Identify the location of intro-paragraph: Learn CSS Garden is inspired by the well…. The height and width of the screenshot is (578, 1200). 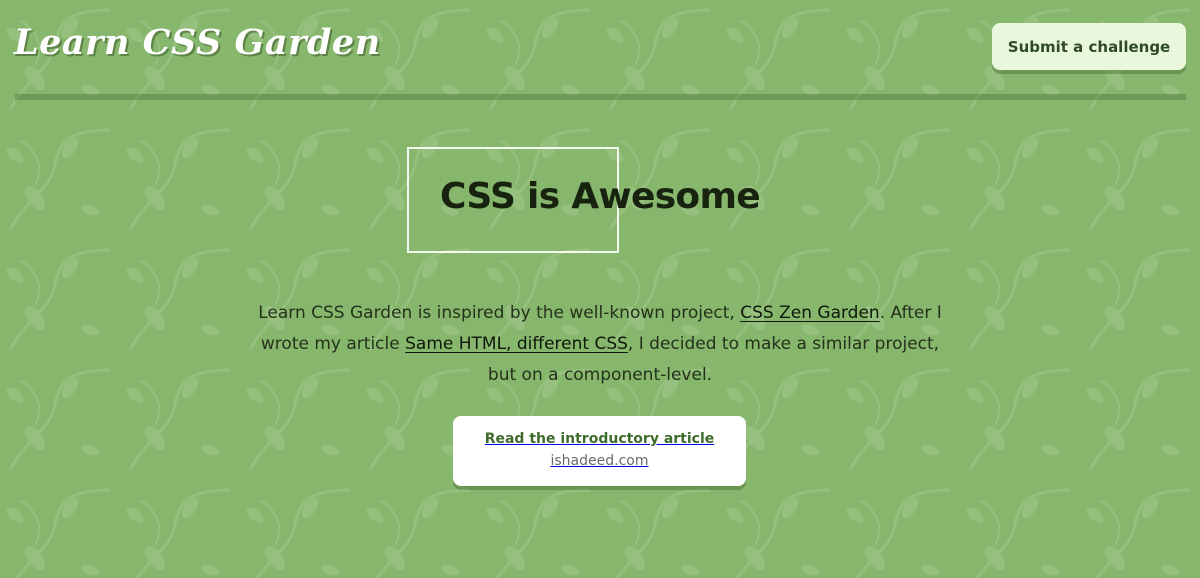
(600, 344).